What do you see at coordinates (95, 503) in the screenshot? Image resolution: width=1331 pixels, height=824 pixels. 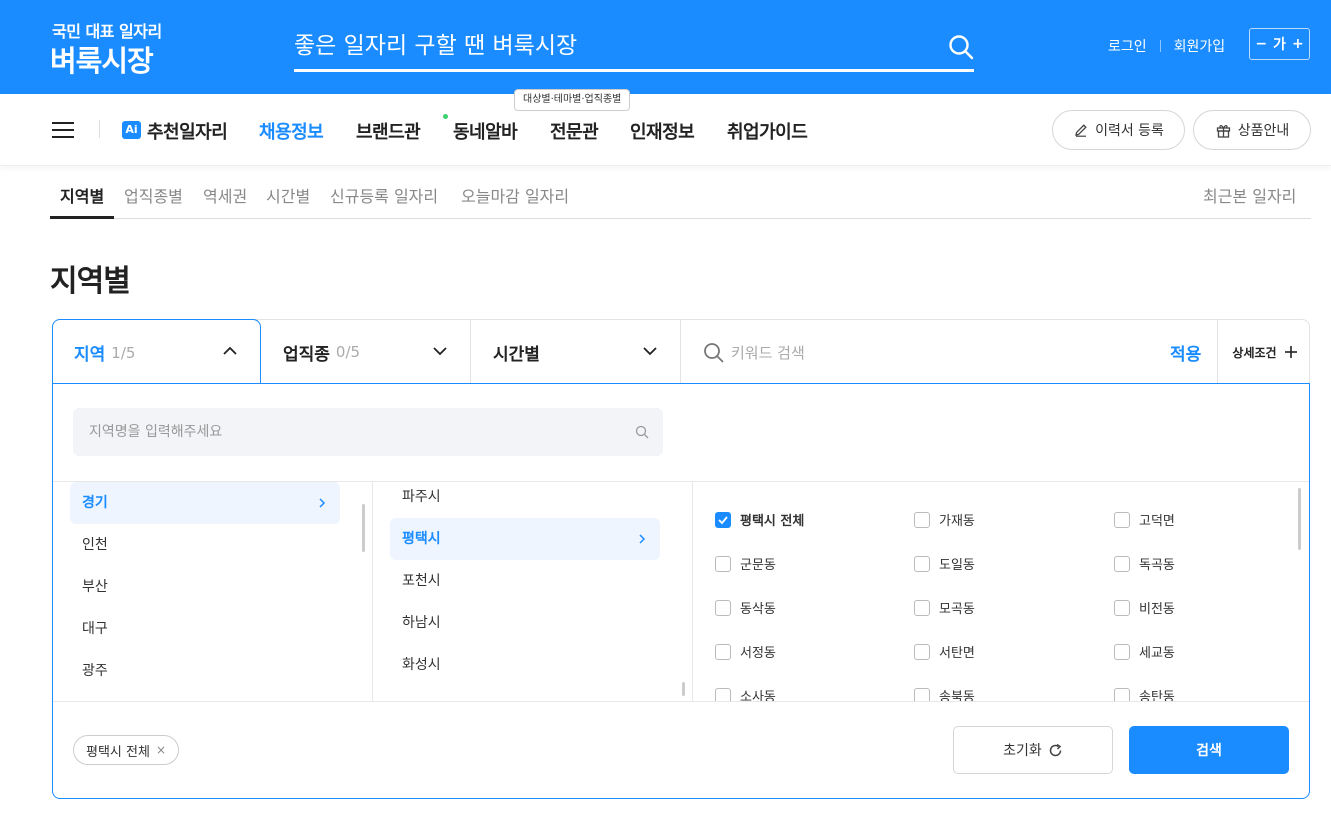 I see `province-label: 경기` at bounding box center [95, 503].